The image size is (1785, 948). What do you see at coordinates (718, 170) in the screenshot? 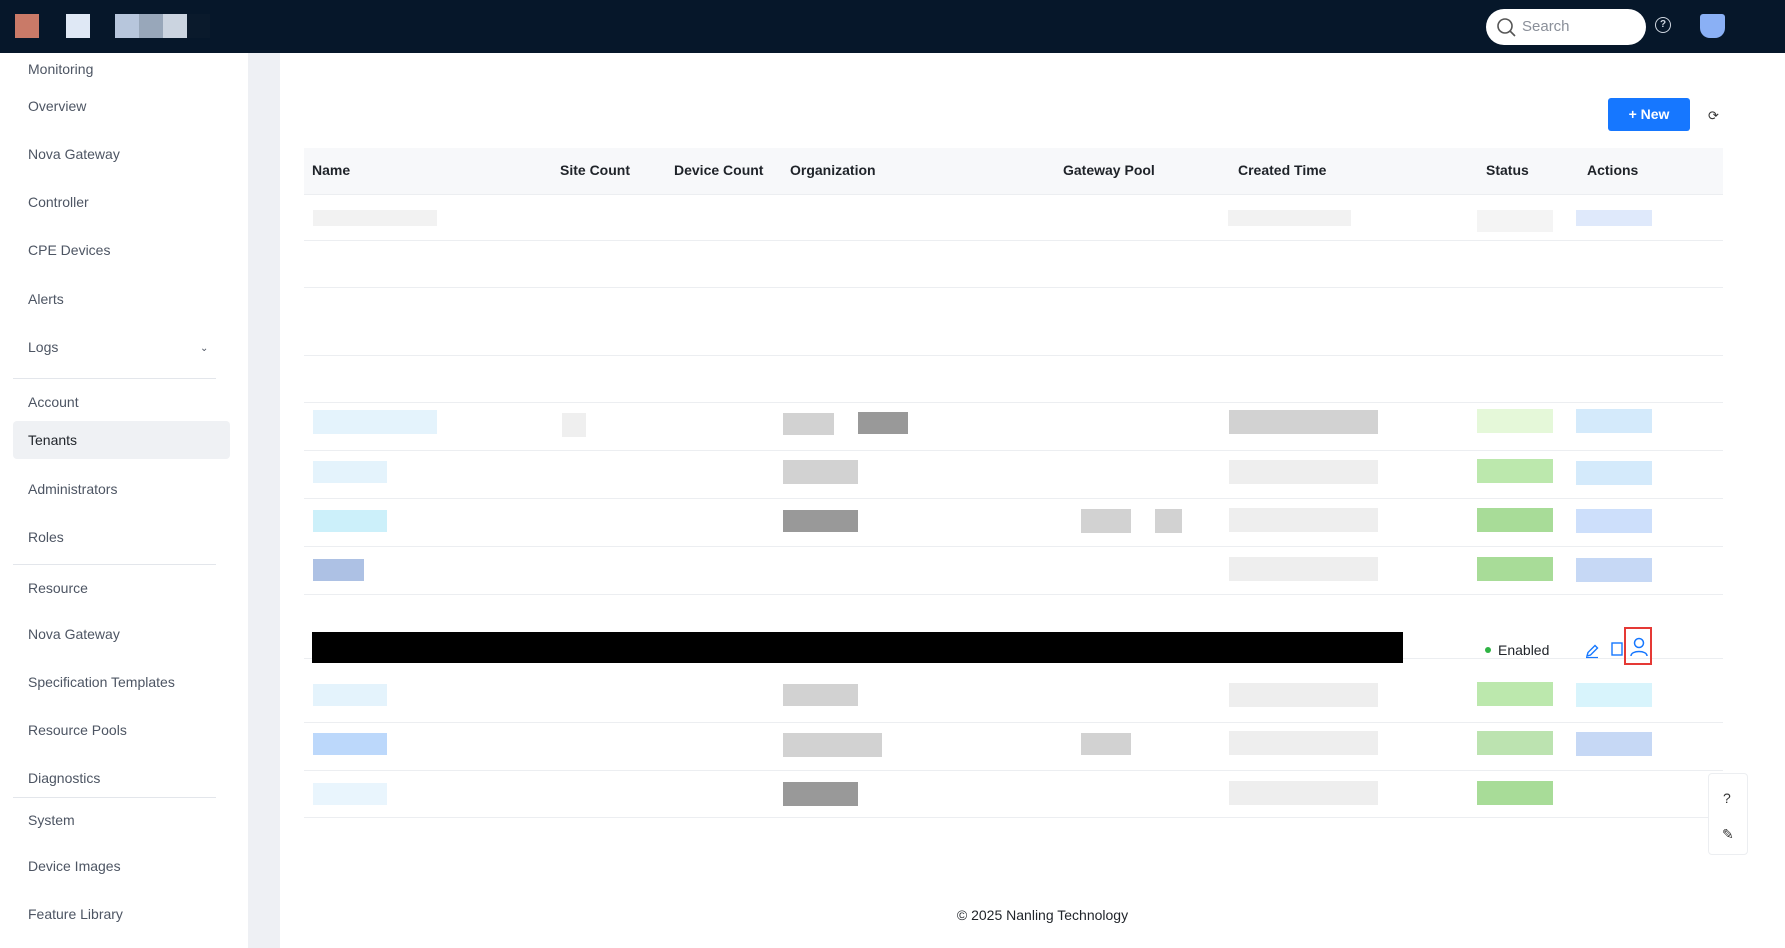
I see `column-header-device-count: Device Count` at bounding box center [718, 170].